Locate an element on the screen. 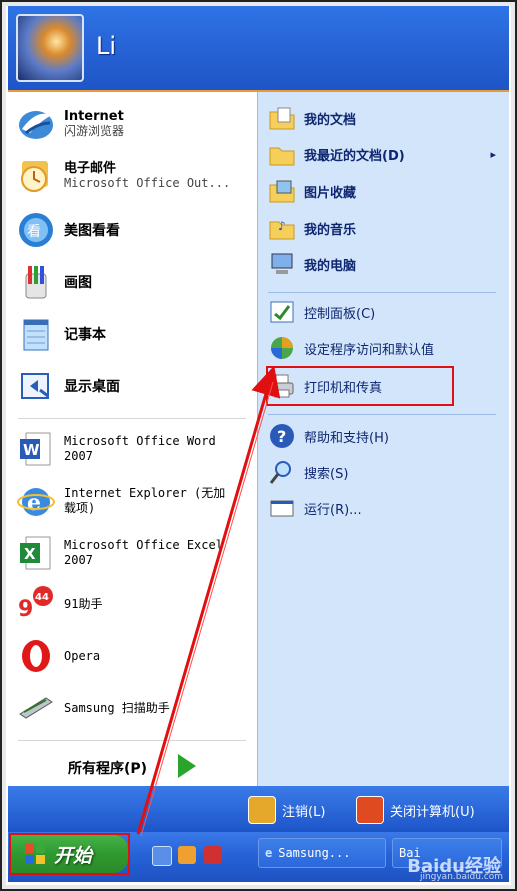 The height and width of the screenshot is (891, 517). watermark-url: jingyan.baidu.com is located at coordinates (461, 877).